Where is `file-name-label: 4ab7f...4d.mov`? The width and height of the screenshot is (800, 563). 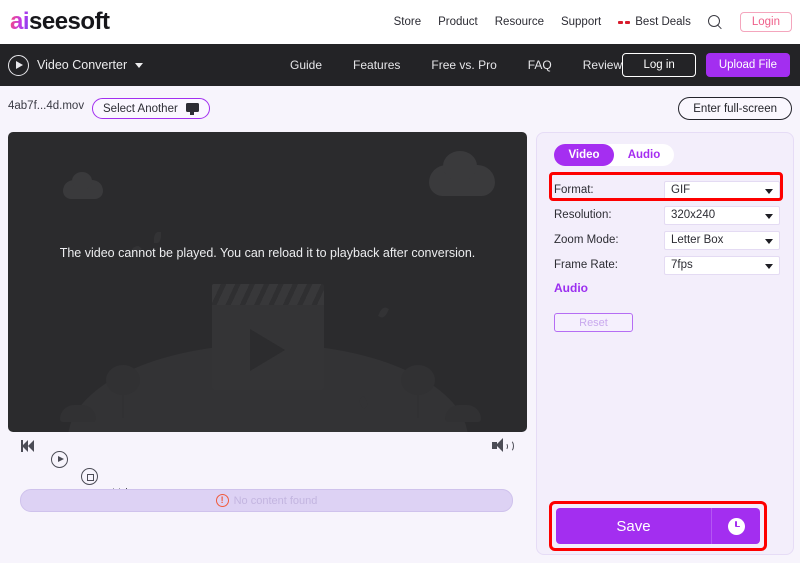 file-name-label: 4ab7f...4d.mov is located at coordinates (46, 106).